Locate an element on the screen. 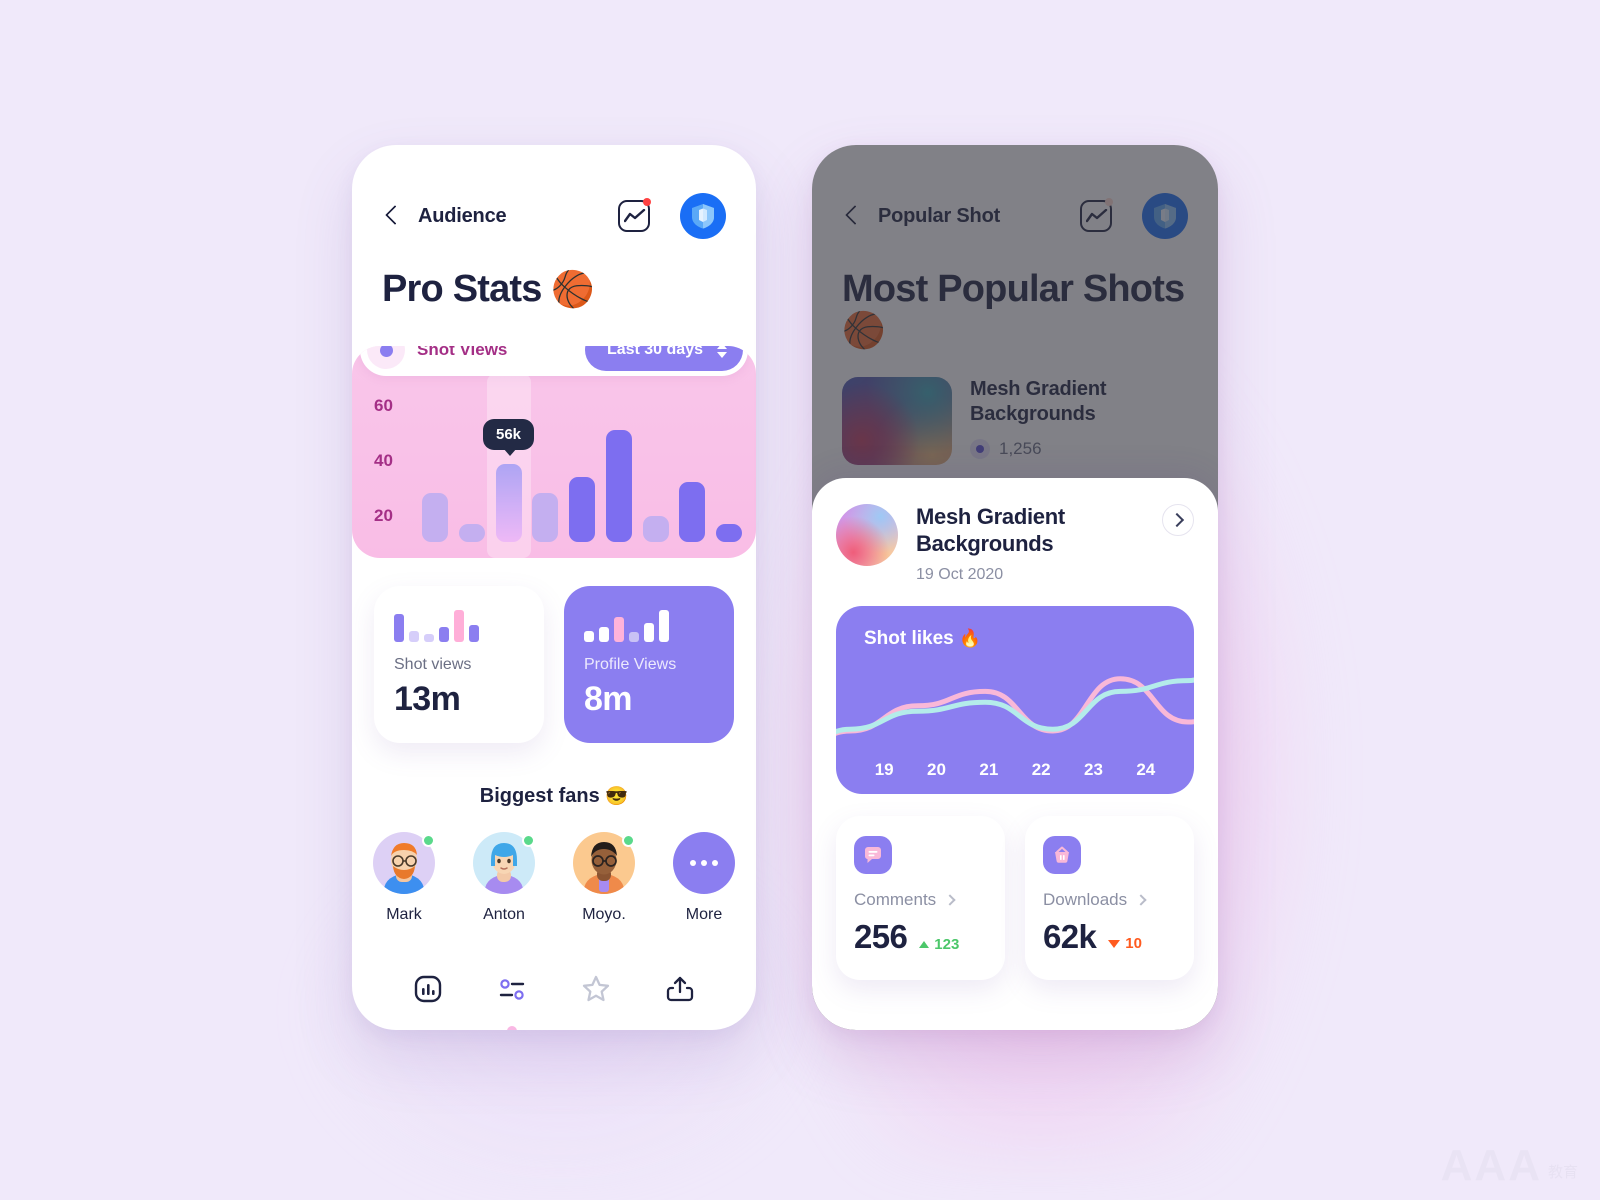  comment-bubble-icon is located at coordinates (873, 854).